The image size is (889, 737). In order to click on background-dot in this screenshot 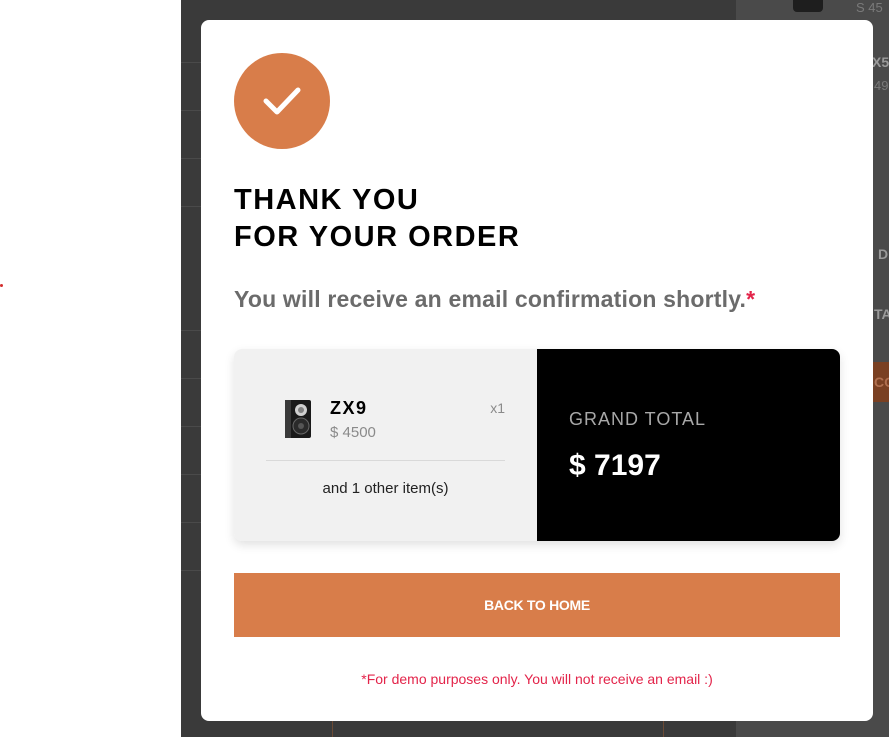, I will do `click(1, 285)`.